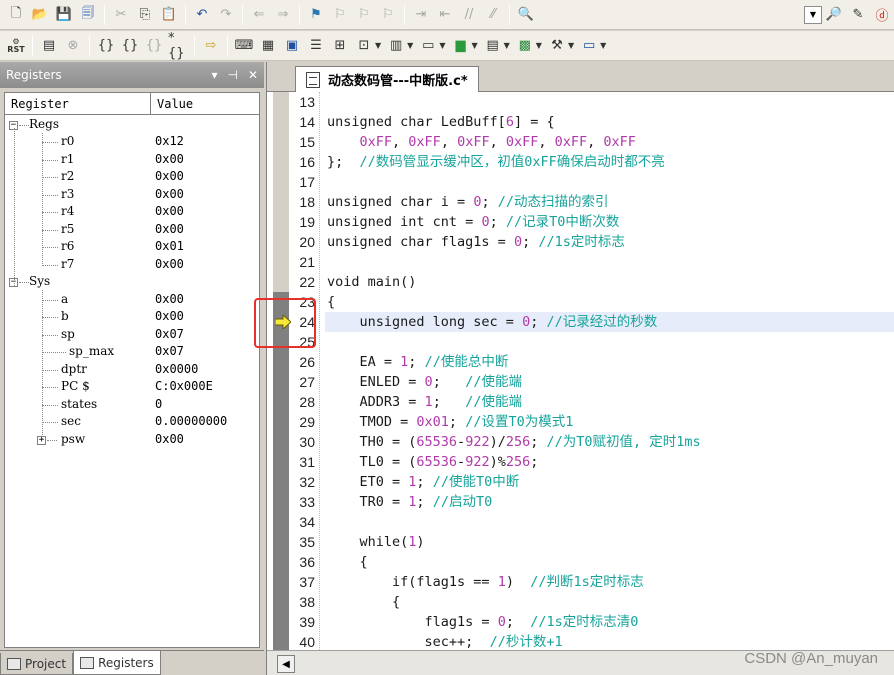 The height and width of the screenshot is (675, 894). I want to click on copy-icon: ⎘, so click(145, 15).